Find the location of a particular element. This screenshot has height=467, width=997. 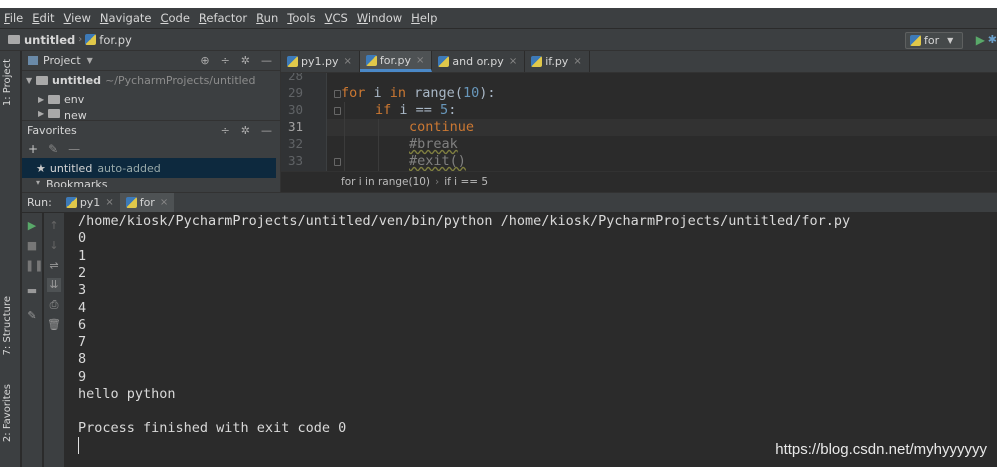

line-number: 32 is located at coordinates (295, 143).